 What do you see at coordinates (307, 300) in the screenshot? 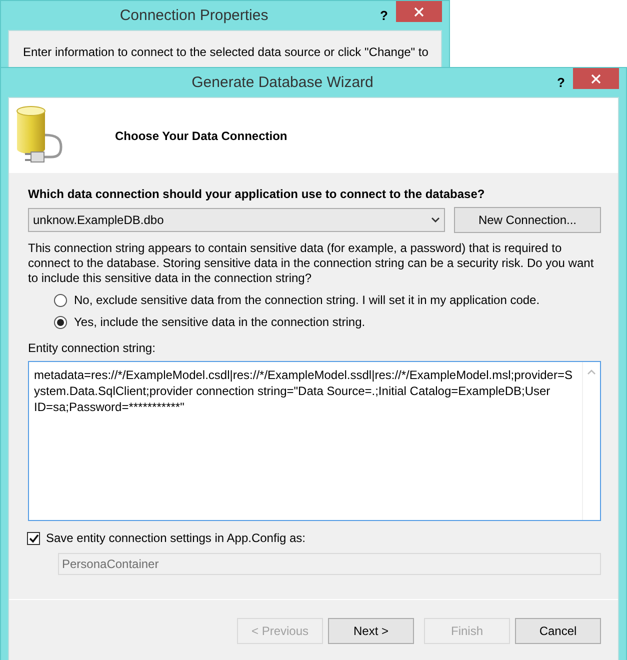
I see `option-label: No, exclude sensitive data from the connection string. I will set it in my application code.` at bounding box center [307, 300].